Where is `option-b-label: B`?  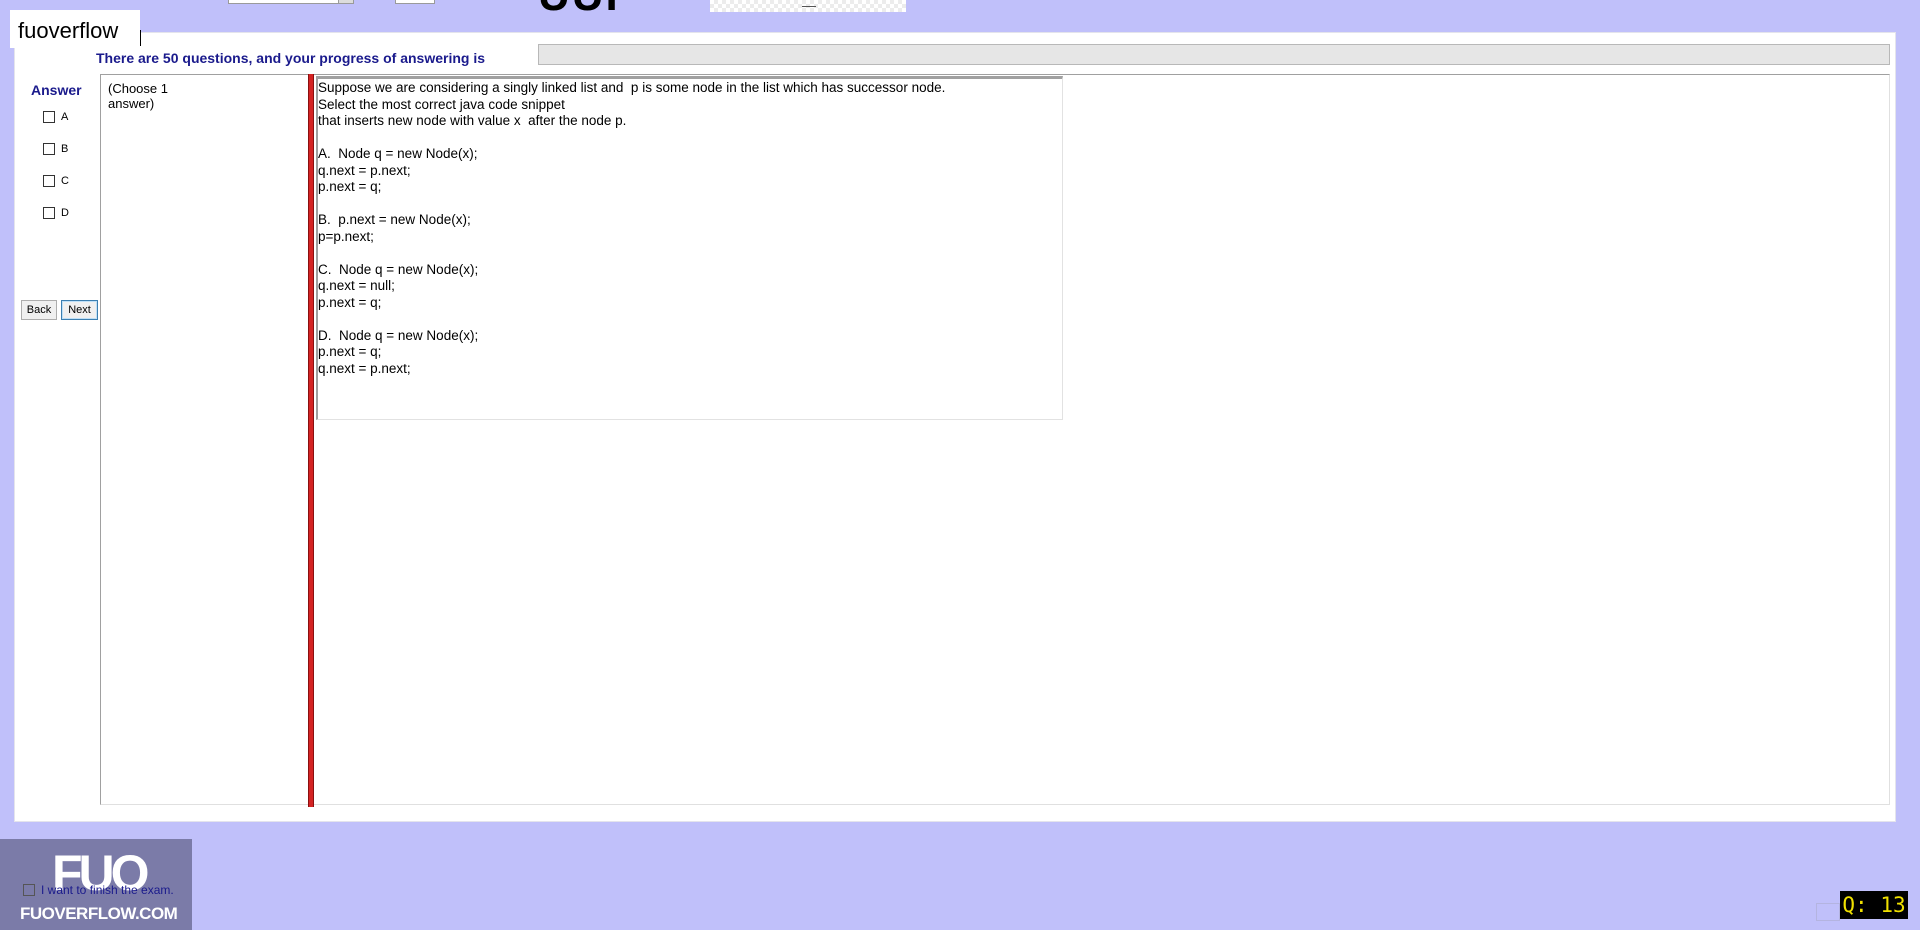
option-b-label: B is located at coordinates (64, 149).